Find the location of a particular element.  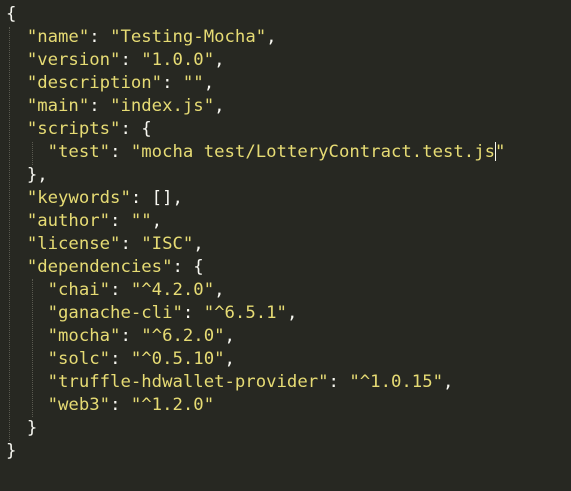

code-line: "ganache-cli": "^6.5.1", is located at coordinates (255, 313).